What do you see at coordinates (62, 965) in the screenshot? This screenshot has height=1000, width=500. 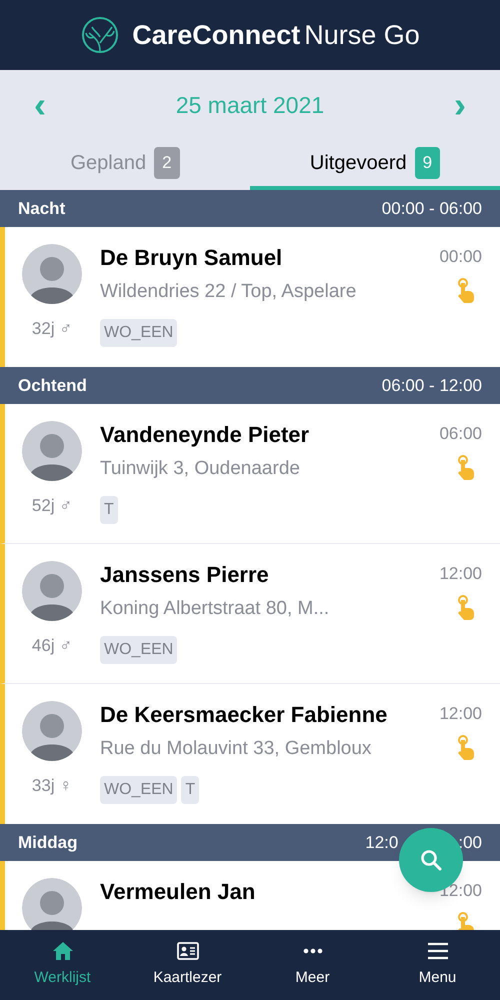 I see `nav-tab: Werklijst` at bounding box center [62, 965].